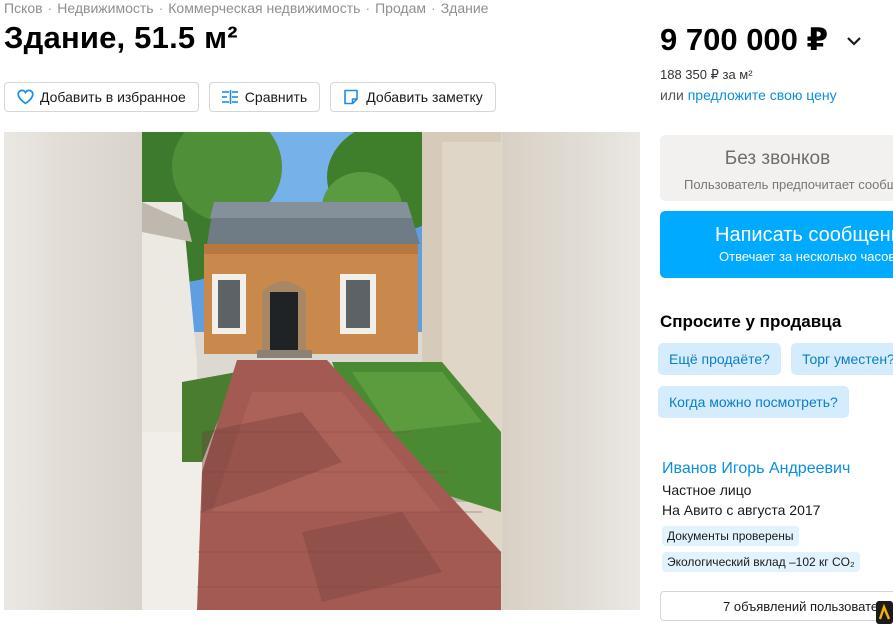 Image resolution: width=893 pixels, height=629 pixels. What do you see at coordinates (777, 158) in the screenshot?
I see `no-calls-title: Без звонков` at bounding box center [777, 158].